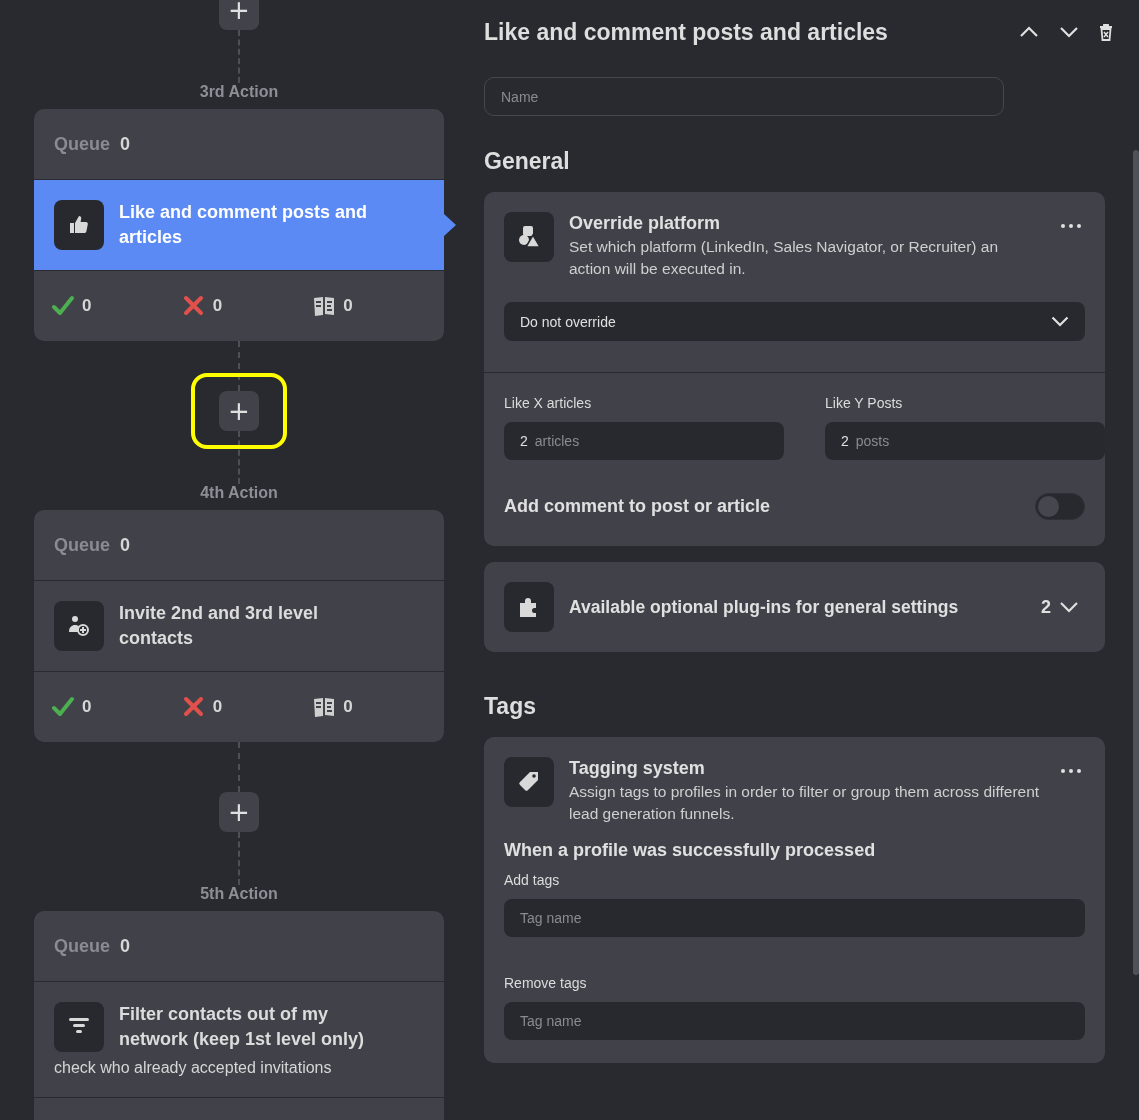 The width and height of the screenshot is (1139, 1120). I want to click on plugin-title: Tagging system, so click(637, 768).